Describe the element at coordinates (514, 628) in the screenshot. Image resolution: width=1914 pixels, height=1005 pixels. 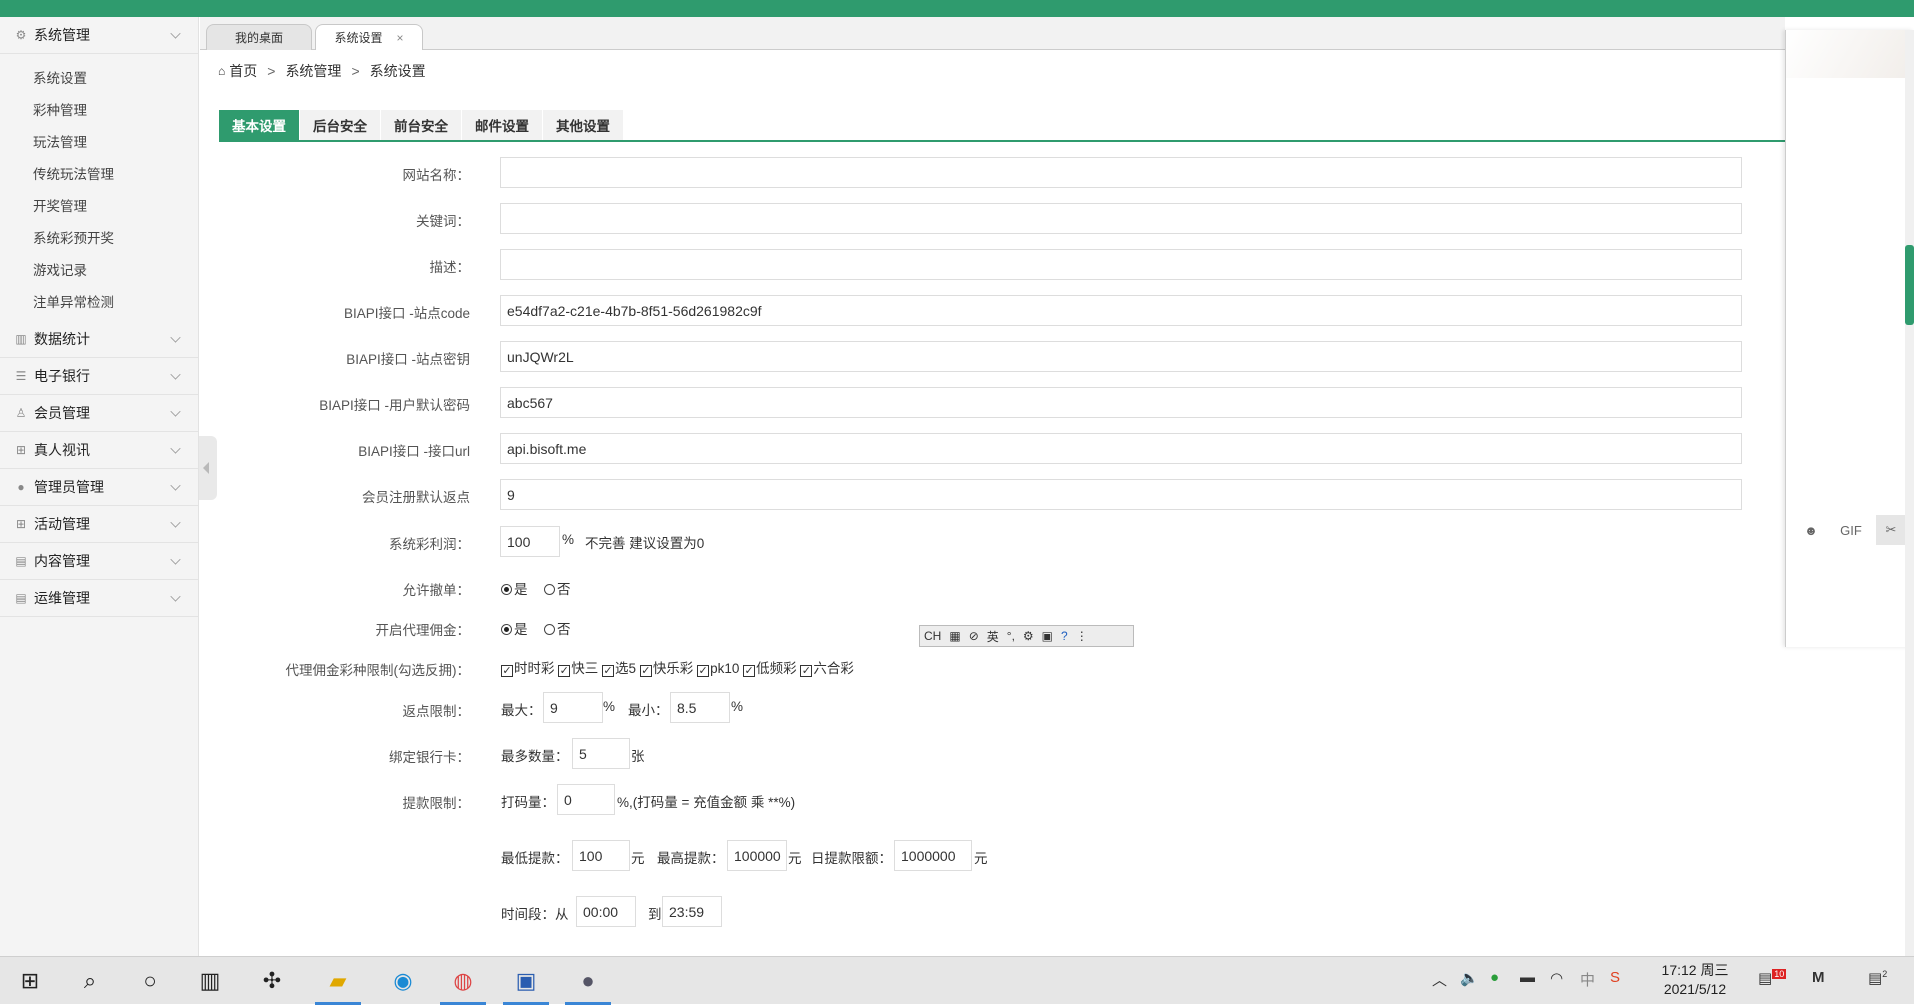
I see `agent-commission-yes: 是` at that location.